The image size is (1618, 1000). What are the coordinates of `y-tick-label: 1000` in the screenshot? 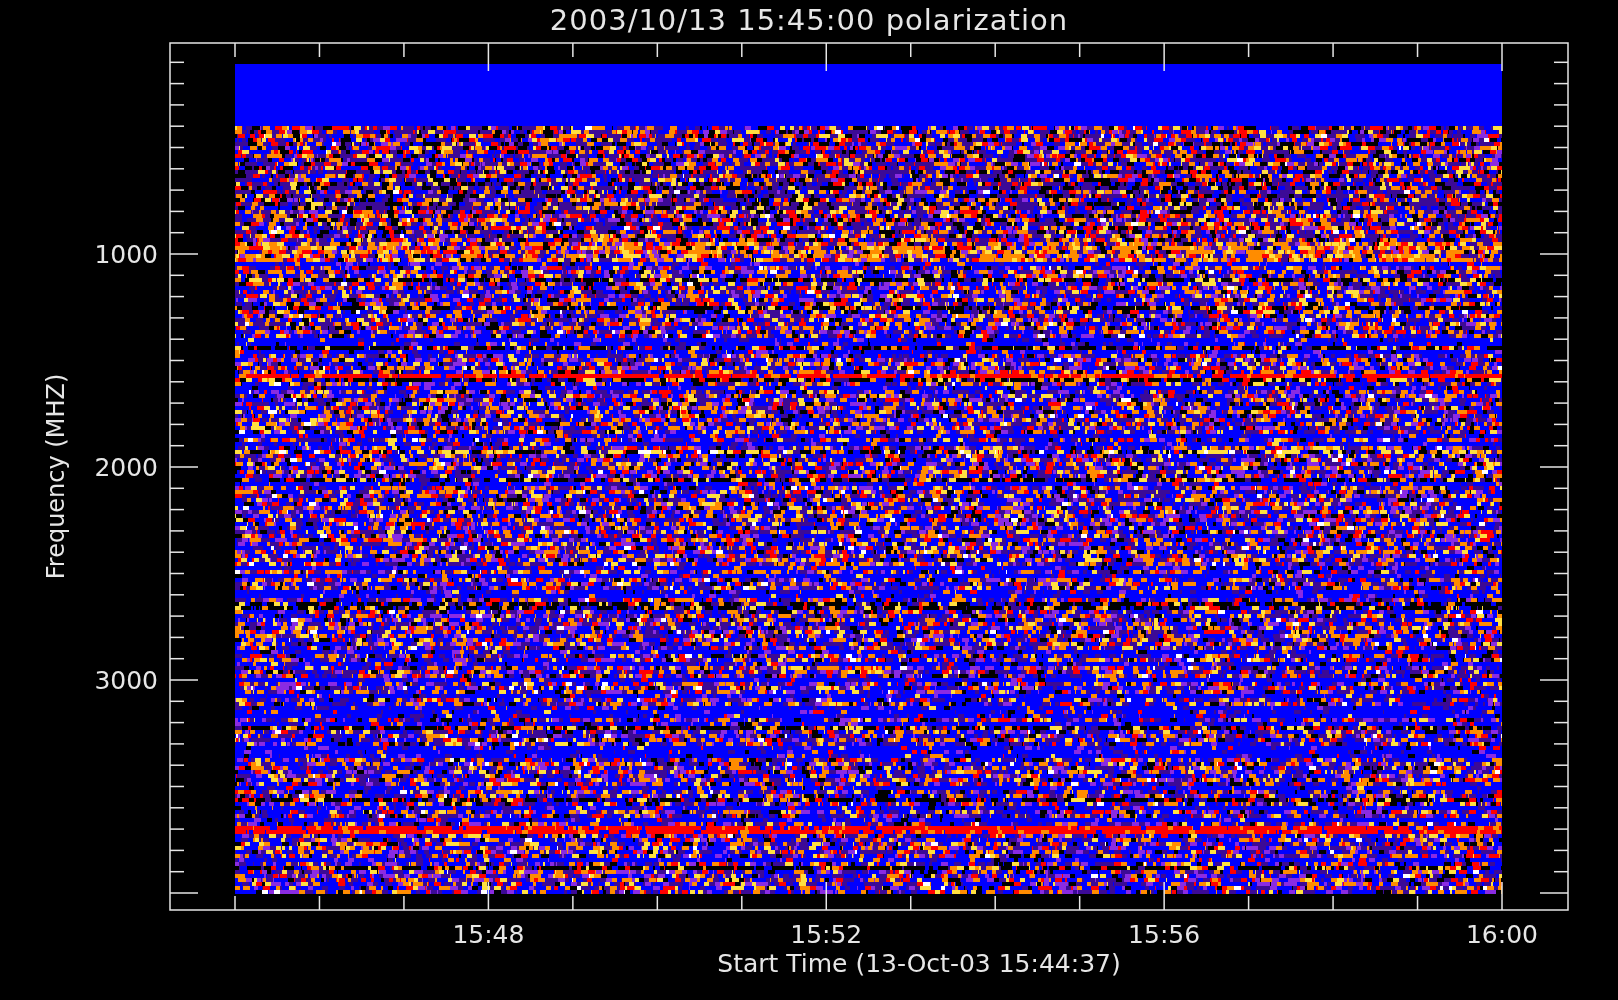 It's located at (126, 254).